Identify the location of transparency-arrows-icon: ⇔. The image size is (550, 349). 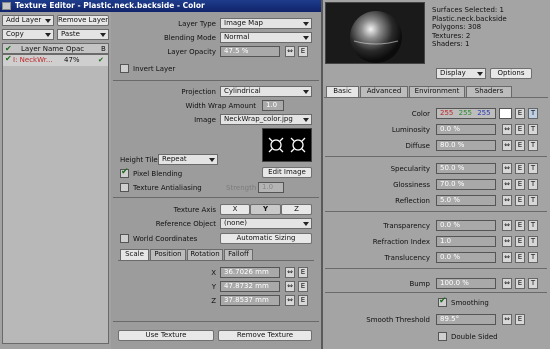
(507, 225).